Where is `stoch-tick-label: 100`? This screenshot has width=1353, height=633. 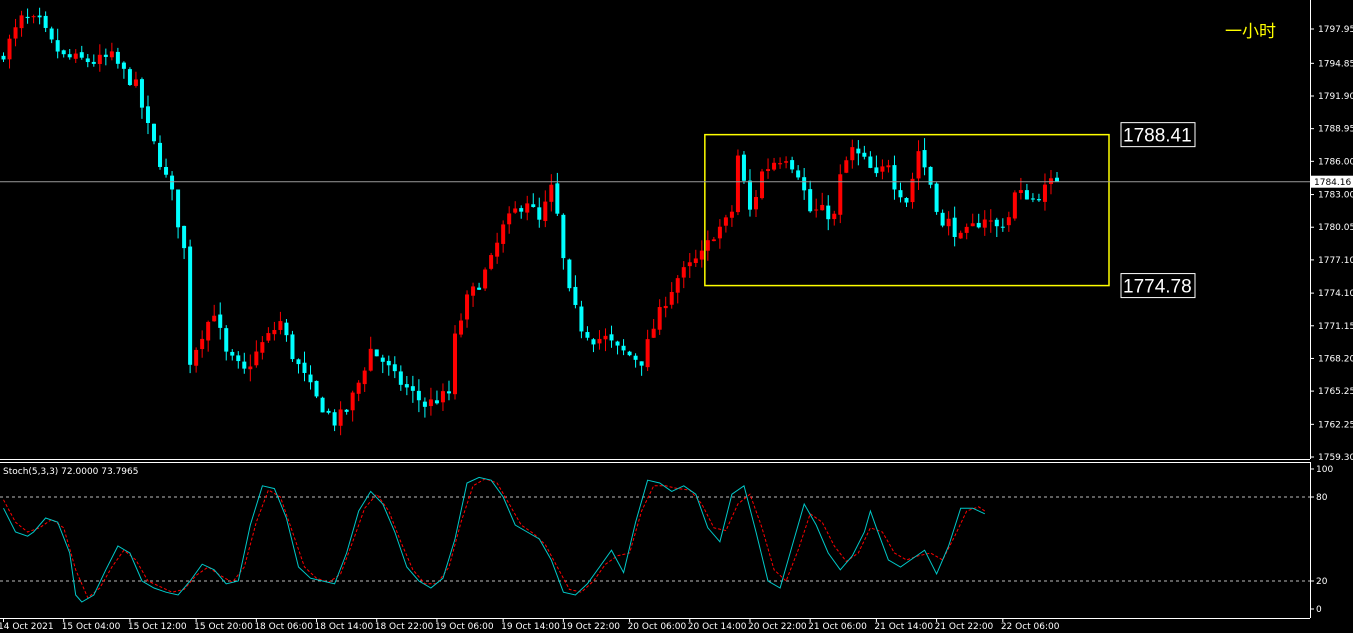
stoch-tick-label: 100 is located at coordinates (1324, 470).